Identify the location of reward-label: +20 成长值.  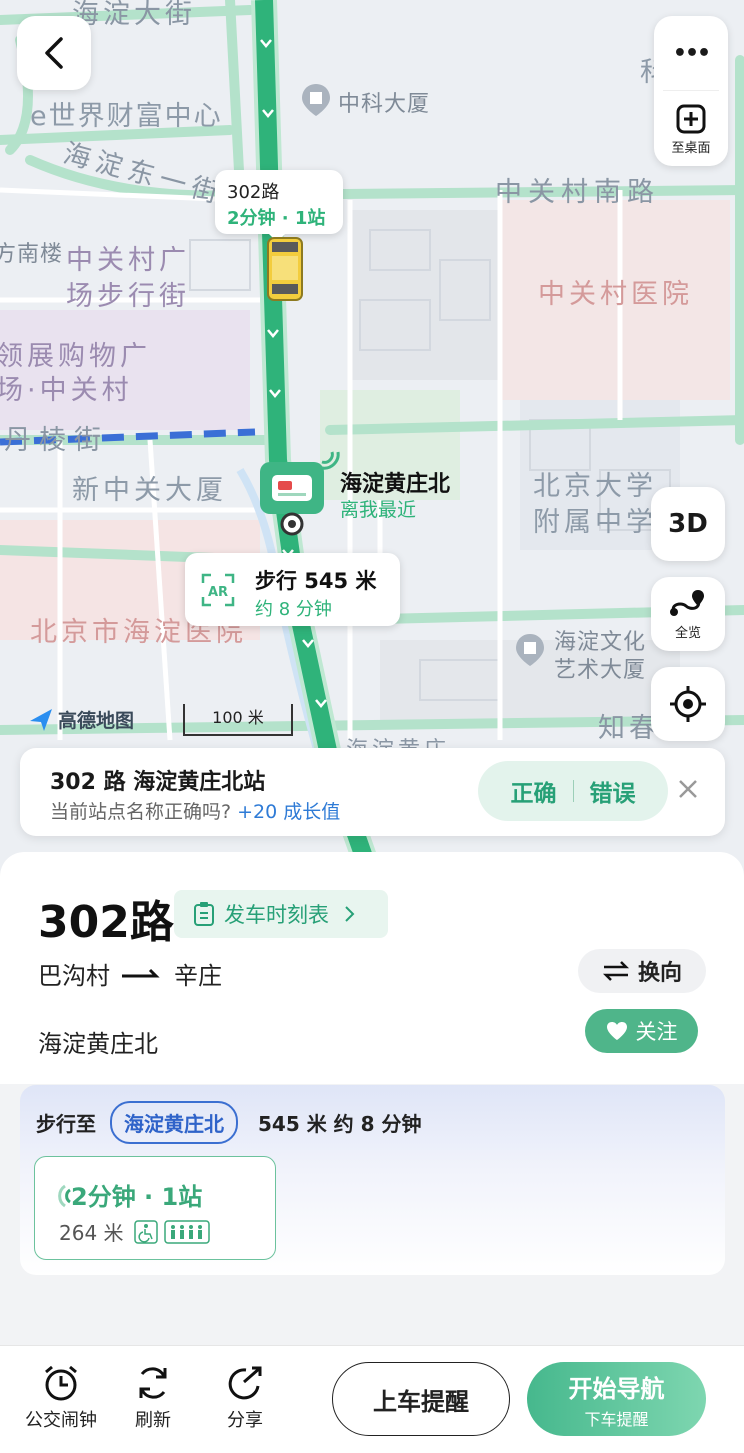
(289, 812).